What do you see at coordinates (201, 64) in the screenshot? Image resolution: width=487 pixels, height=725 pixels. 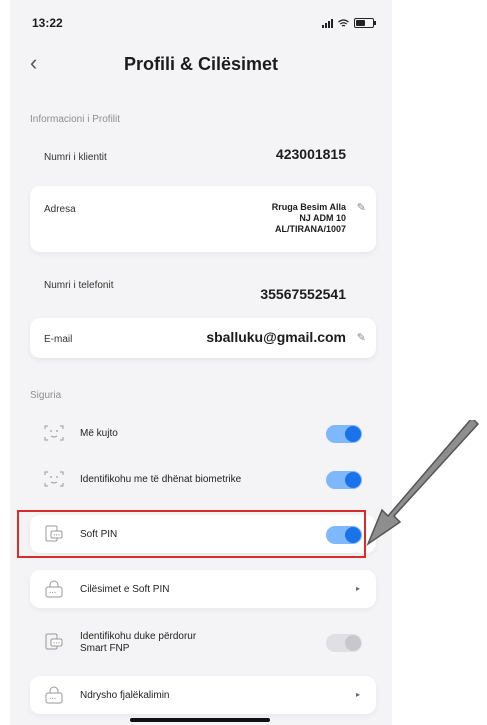 I see `page-title: Profili & Cilësimet` at bounding box center [201, 64].